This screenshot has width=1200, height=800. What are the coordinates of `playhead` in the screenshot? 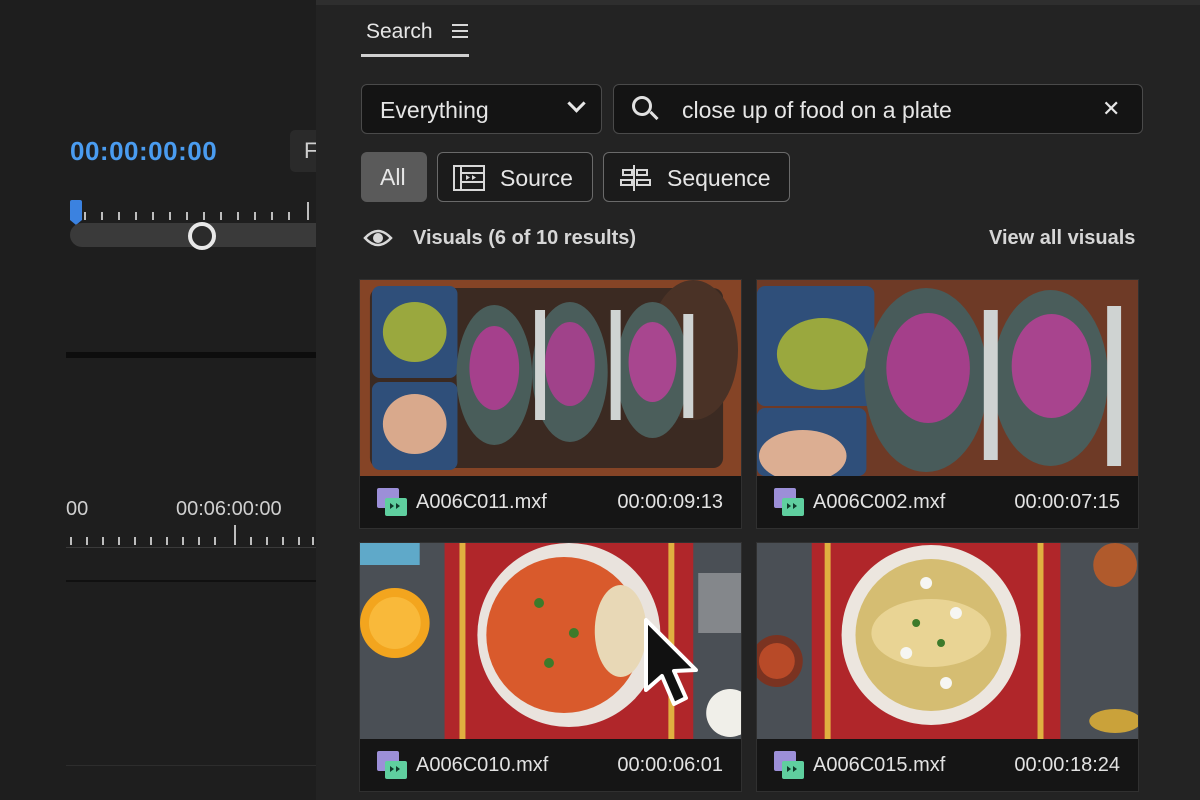 It's located at (76, 212).